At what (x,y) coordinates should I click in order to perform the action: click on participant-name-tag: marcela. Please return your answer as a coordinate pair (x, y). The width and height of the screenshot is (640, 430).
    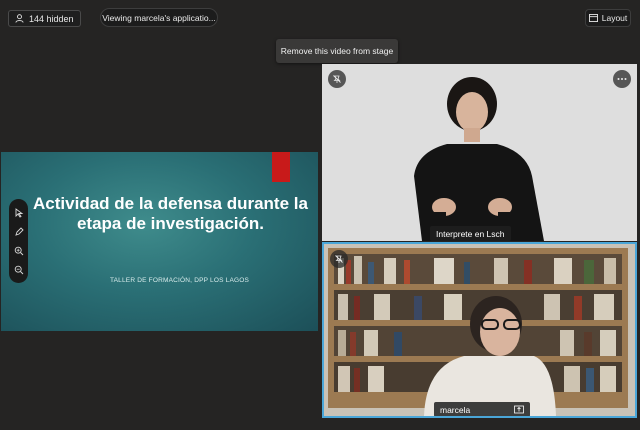
    Looking at the image, I should click on (482, 409).